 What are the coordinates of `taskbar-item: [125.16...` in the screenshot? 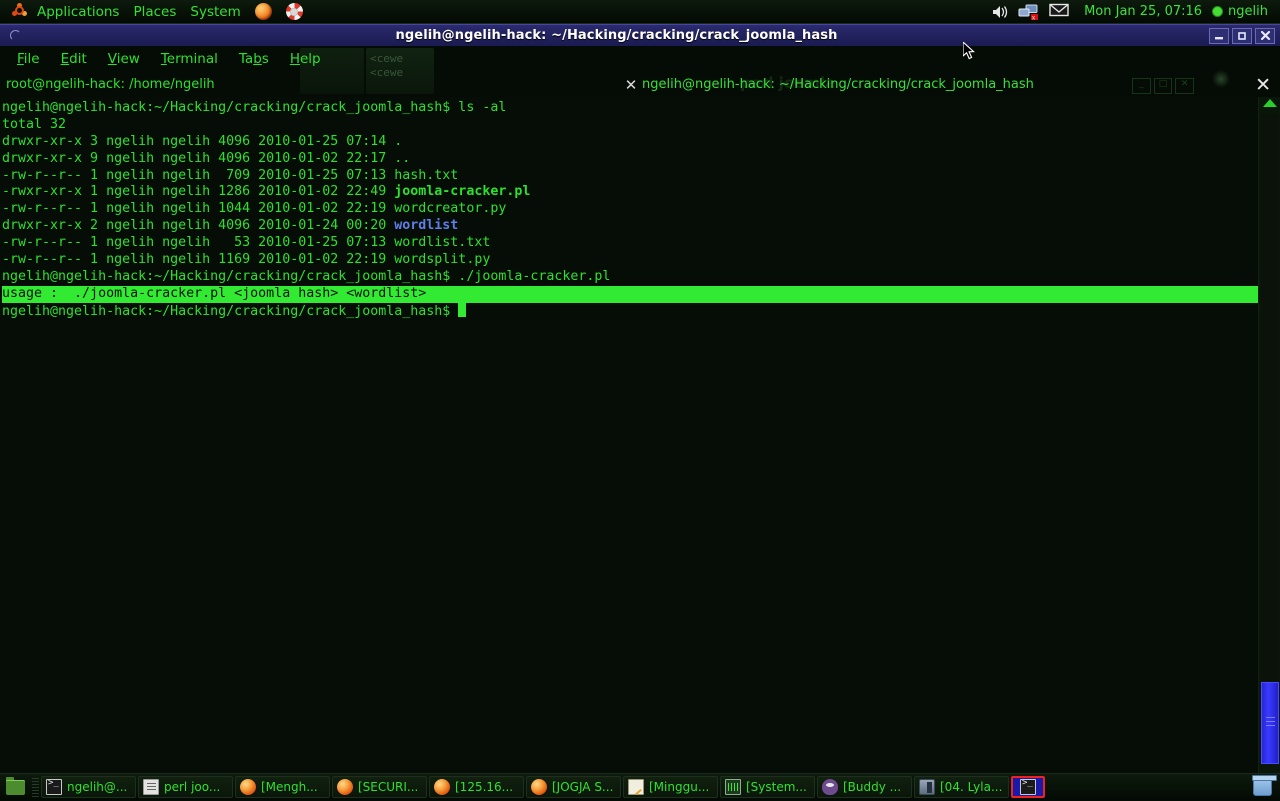 It's located at (476, 787).